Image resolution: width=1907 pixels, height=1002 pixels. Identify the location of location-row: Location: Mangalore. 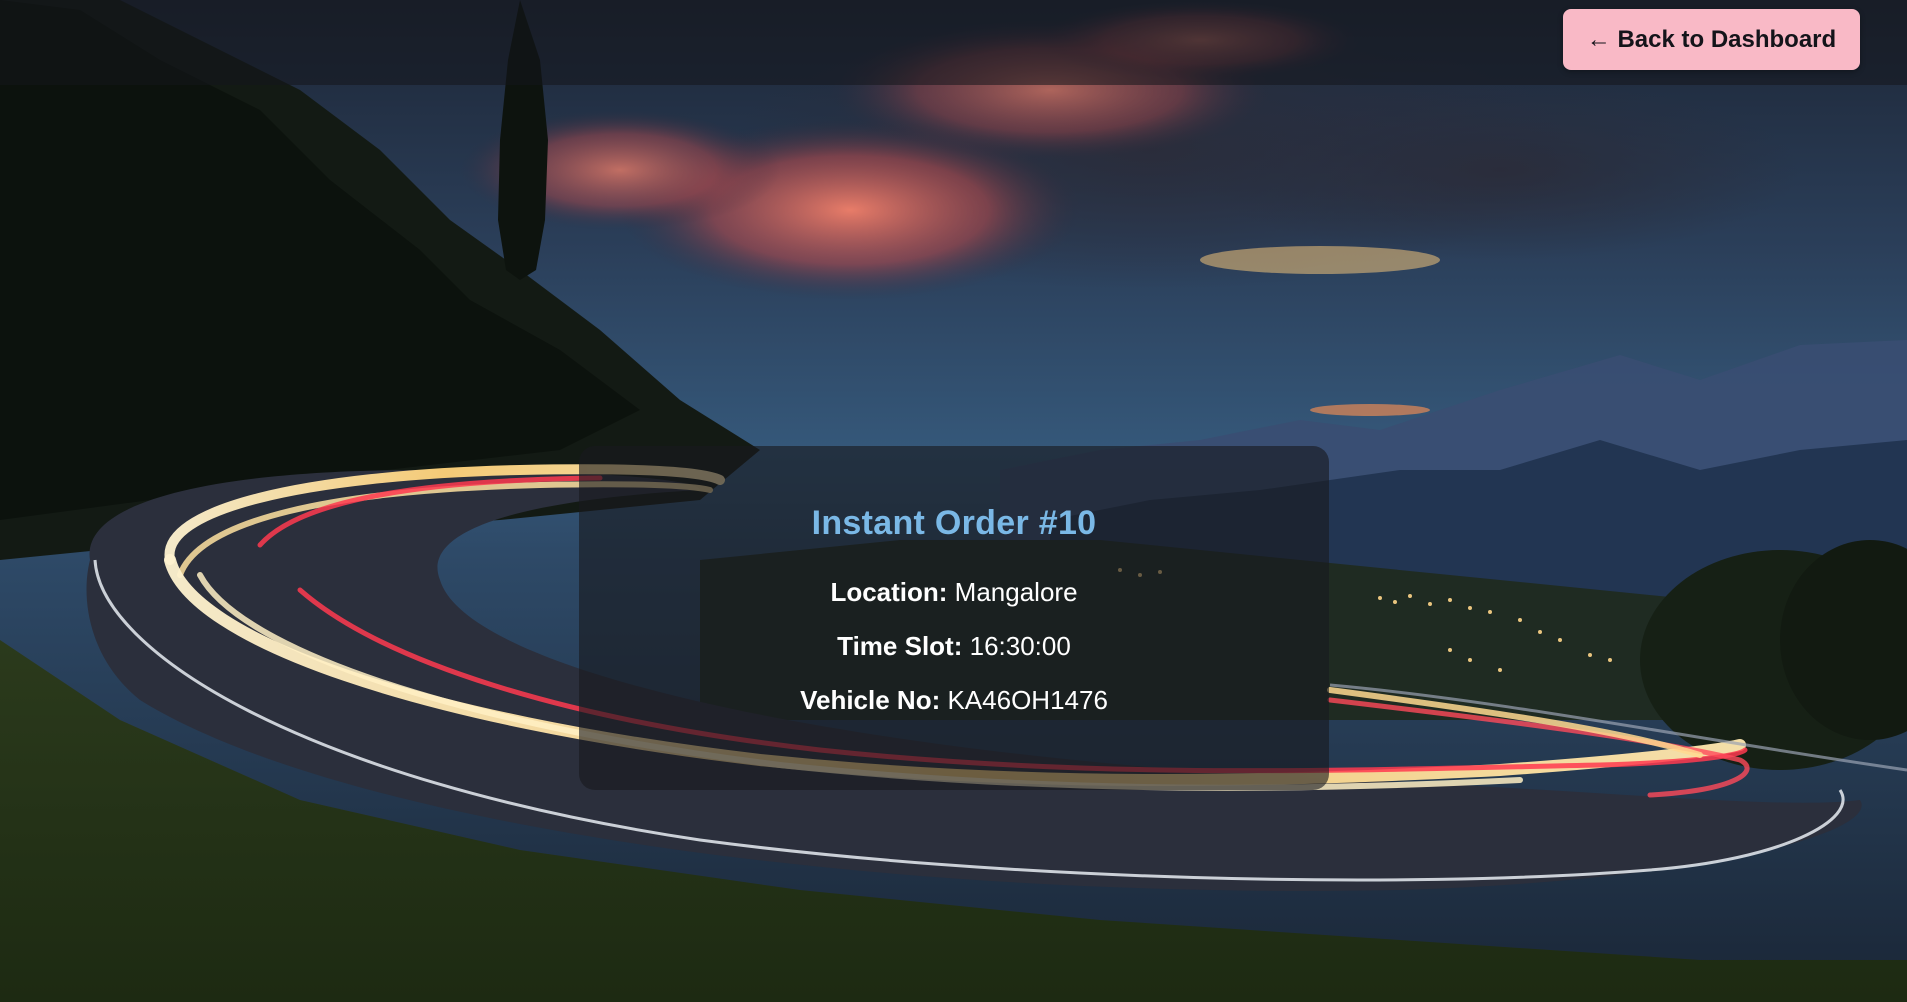
(954, 592).